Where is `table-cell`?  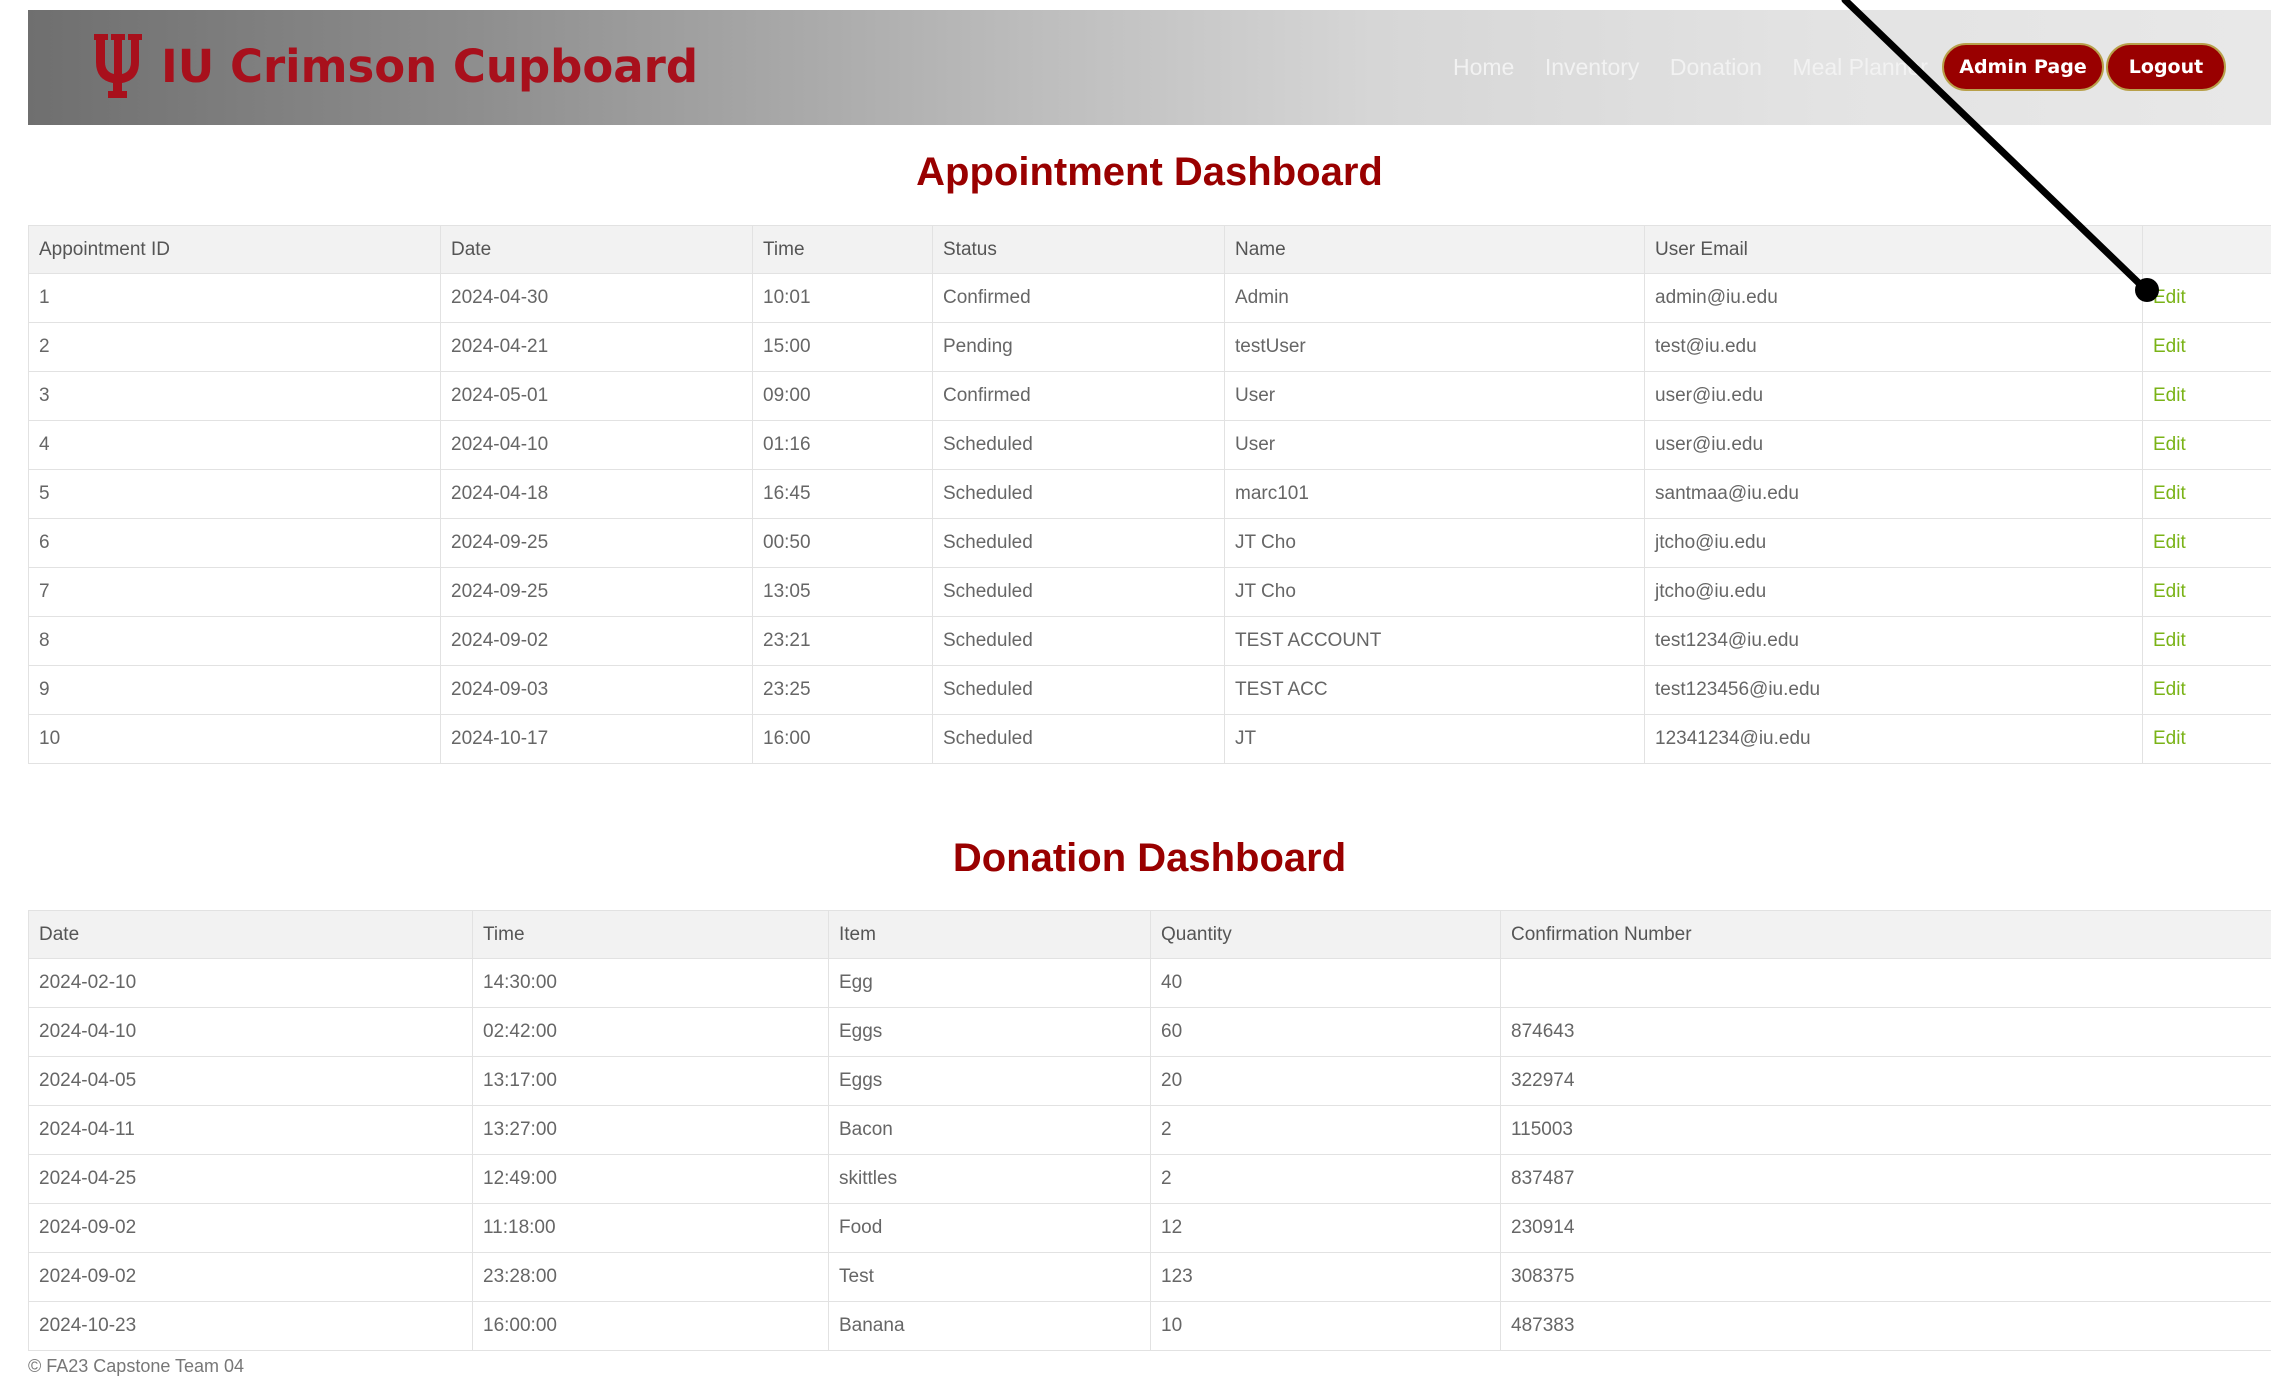 table-cell is located at coordinates (1885, 983).